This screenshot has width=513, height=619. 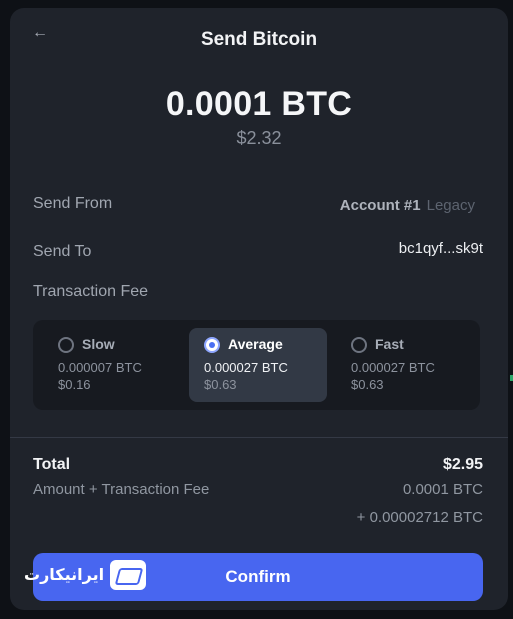 I want to click on radio-selected-icon, so click(x=212, y=345).